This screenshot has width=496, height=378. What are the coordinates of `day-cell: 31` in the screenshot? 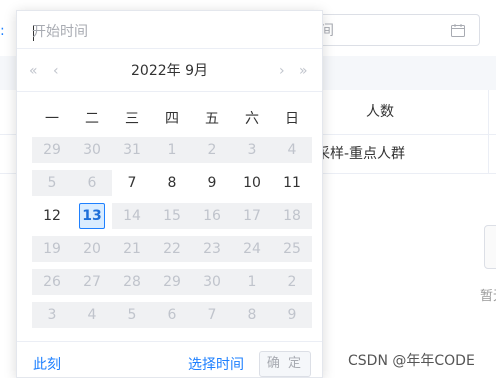 It's located at (132, 150).